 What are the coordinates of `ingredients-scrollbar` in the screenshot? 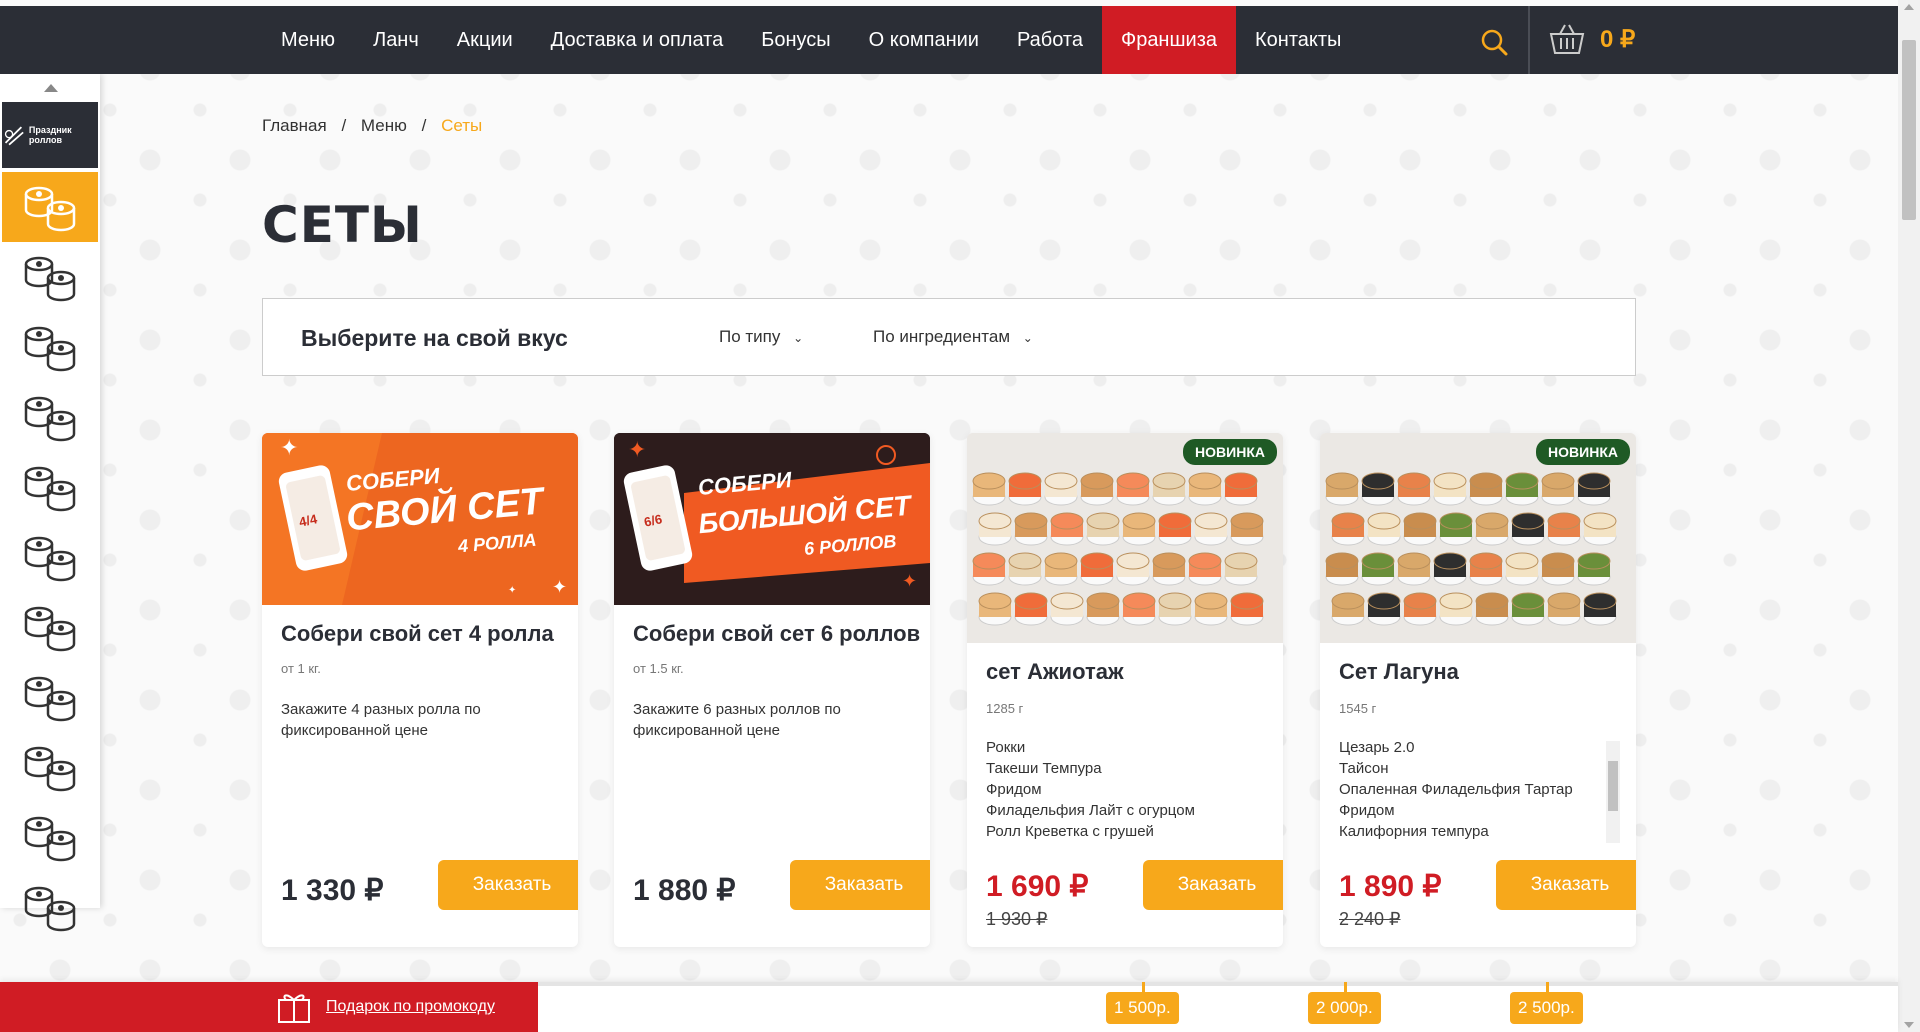 It's located at (1613, 792).